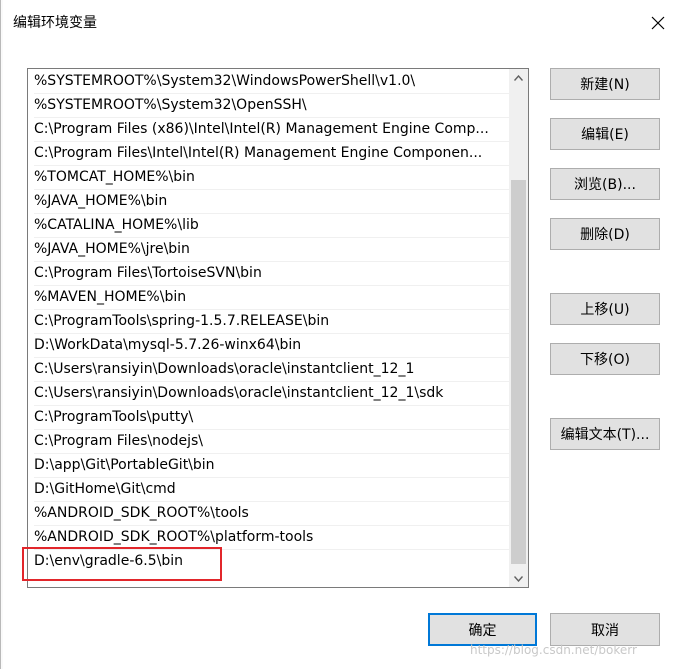 The image size is (678, 669). What do you see at coordinates (273, 297) in the screenshot?
I see `path-list-item: %MAVEN_HOME%\bin` at bounding box center [273, 297].